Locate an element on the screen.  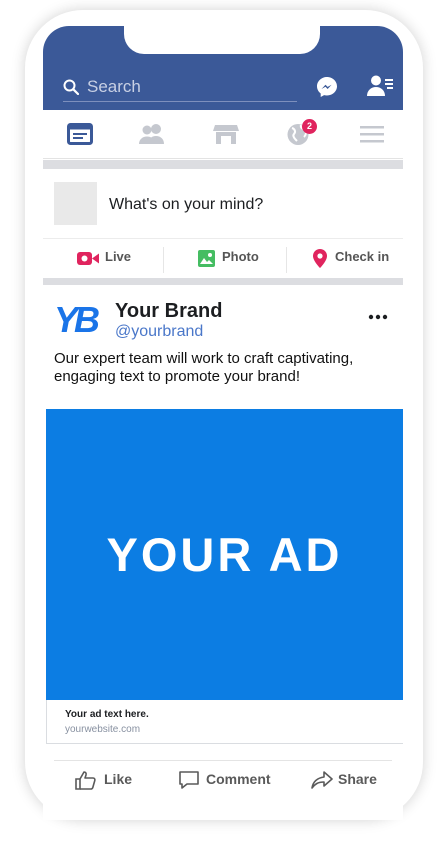
share-icon is located at coordinates (322, 780).